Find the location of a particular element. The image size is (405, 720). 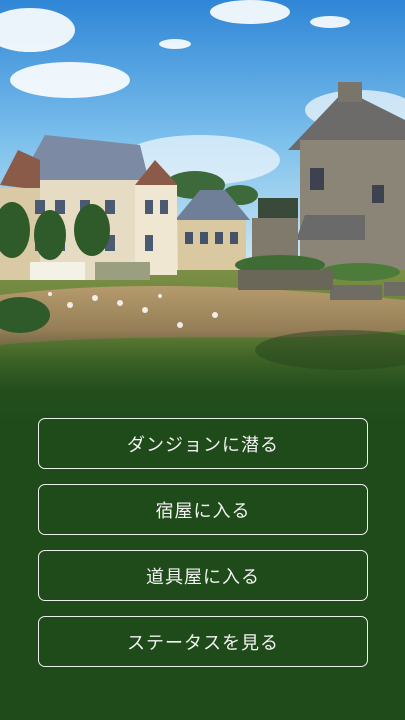

enter-item-shop-button: 道具屋に入る is located at coordinates (203, 575).